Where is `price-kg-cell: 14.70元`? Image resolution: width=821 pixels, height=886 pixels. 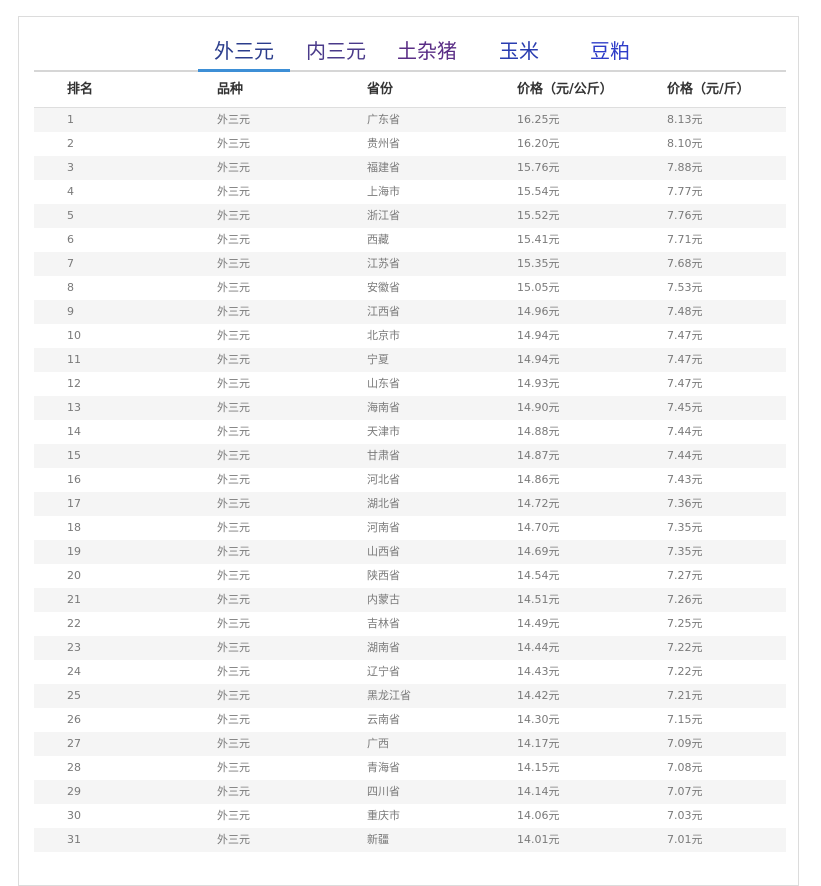 price-kg-cell: 14.70元 is located at coordinates (538, 527).